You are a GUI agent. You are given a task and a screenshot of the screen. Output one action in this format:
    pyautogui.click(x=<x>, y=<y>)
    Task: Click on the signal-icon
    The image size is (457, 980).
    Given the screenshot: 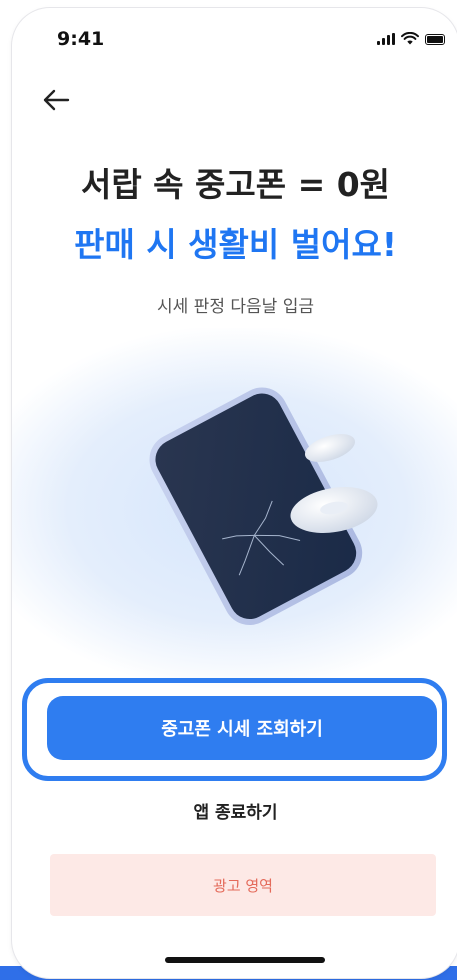 What is the action you would take?
    pyautogui.click(x=386, y=39)
    